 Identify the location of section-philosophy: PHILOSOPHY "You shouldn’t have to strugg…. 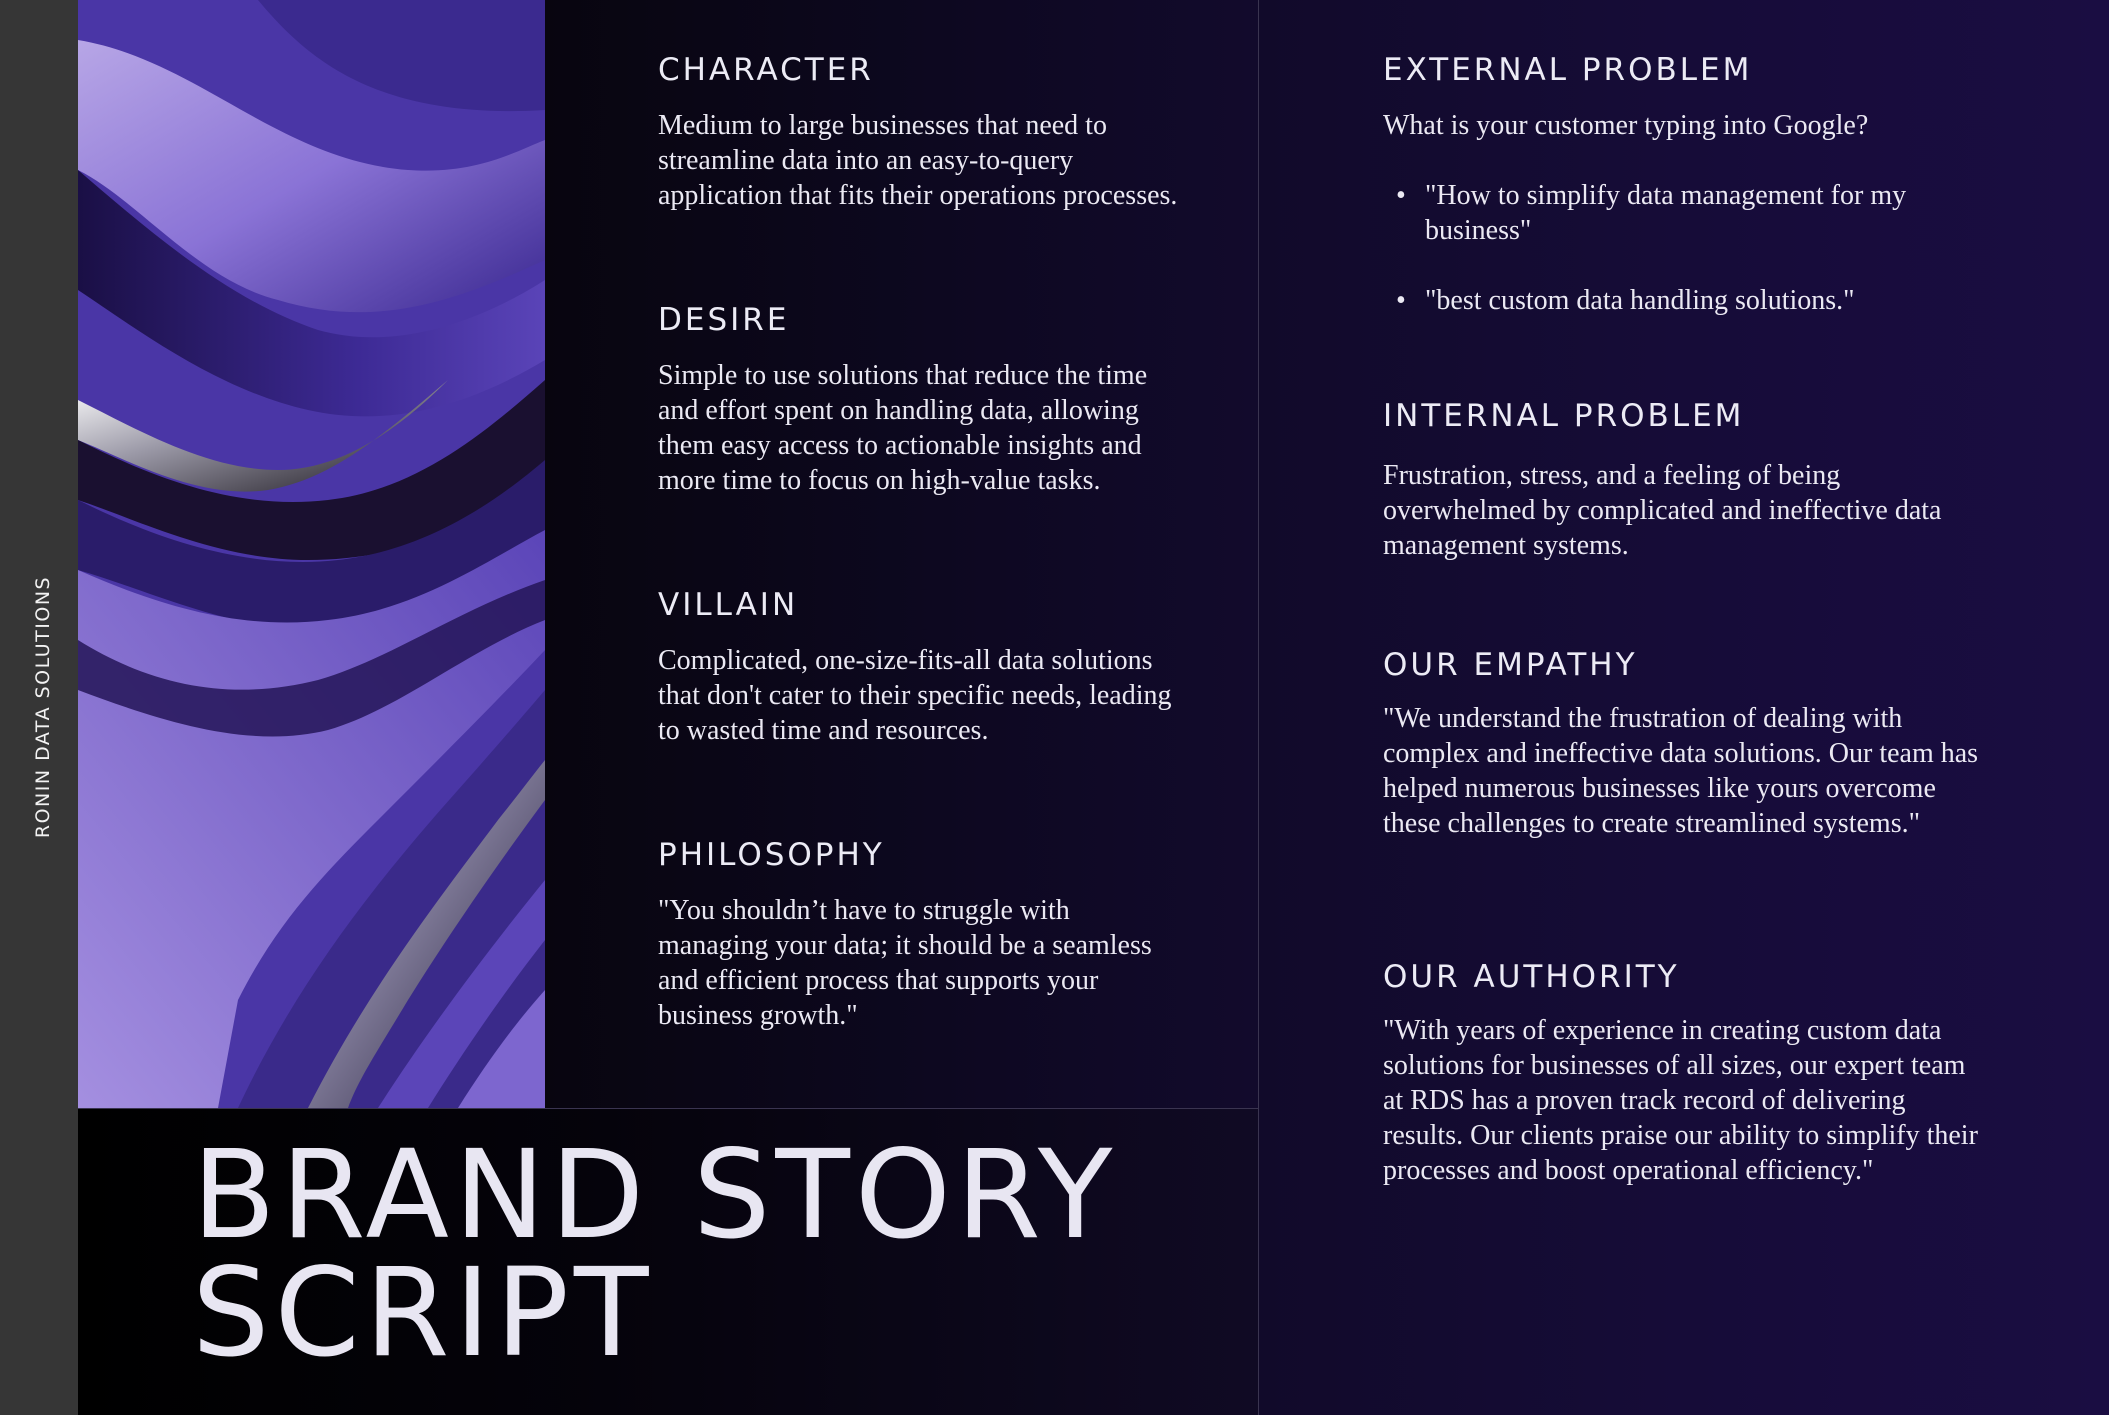
(918, 935).